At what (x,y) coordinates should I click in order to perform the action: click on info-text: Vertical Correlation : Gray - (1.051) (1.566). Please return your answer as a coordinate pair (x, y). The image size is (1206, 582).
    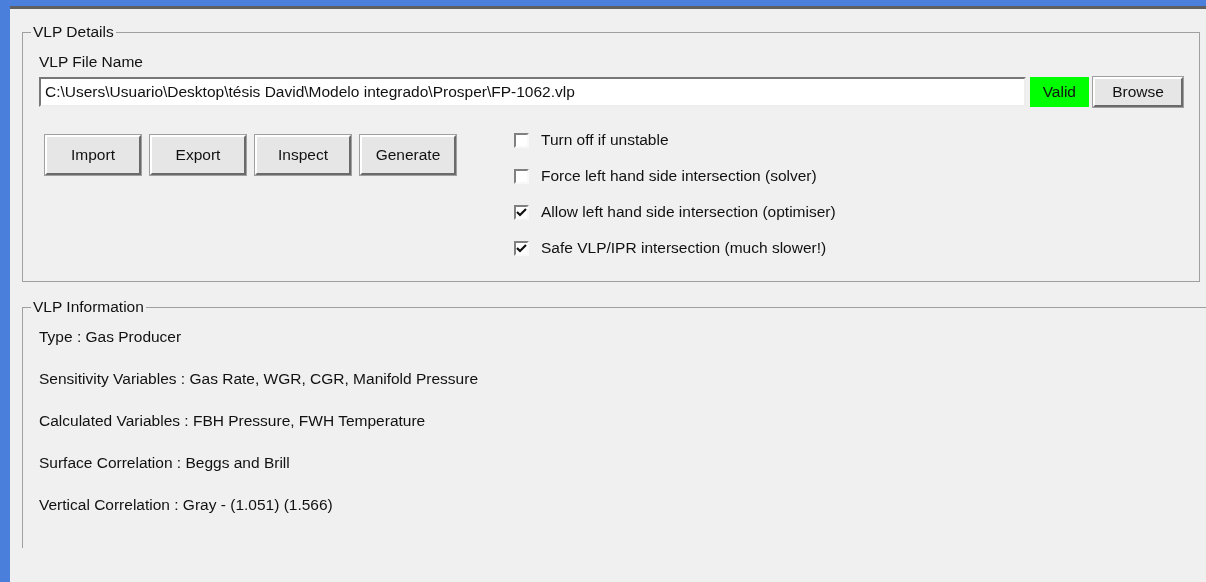
    Looking at the image, I should click on (186, 505).